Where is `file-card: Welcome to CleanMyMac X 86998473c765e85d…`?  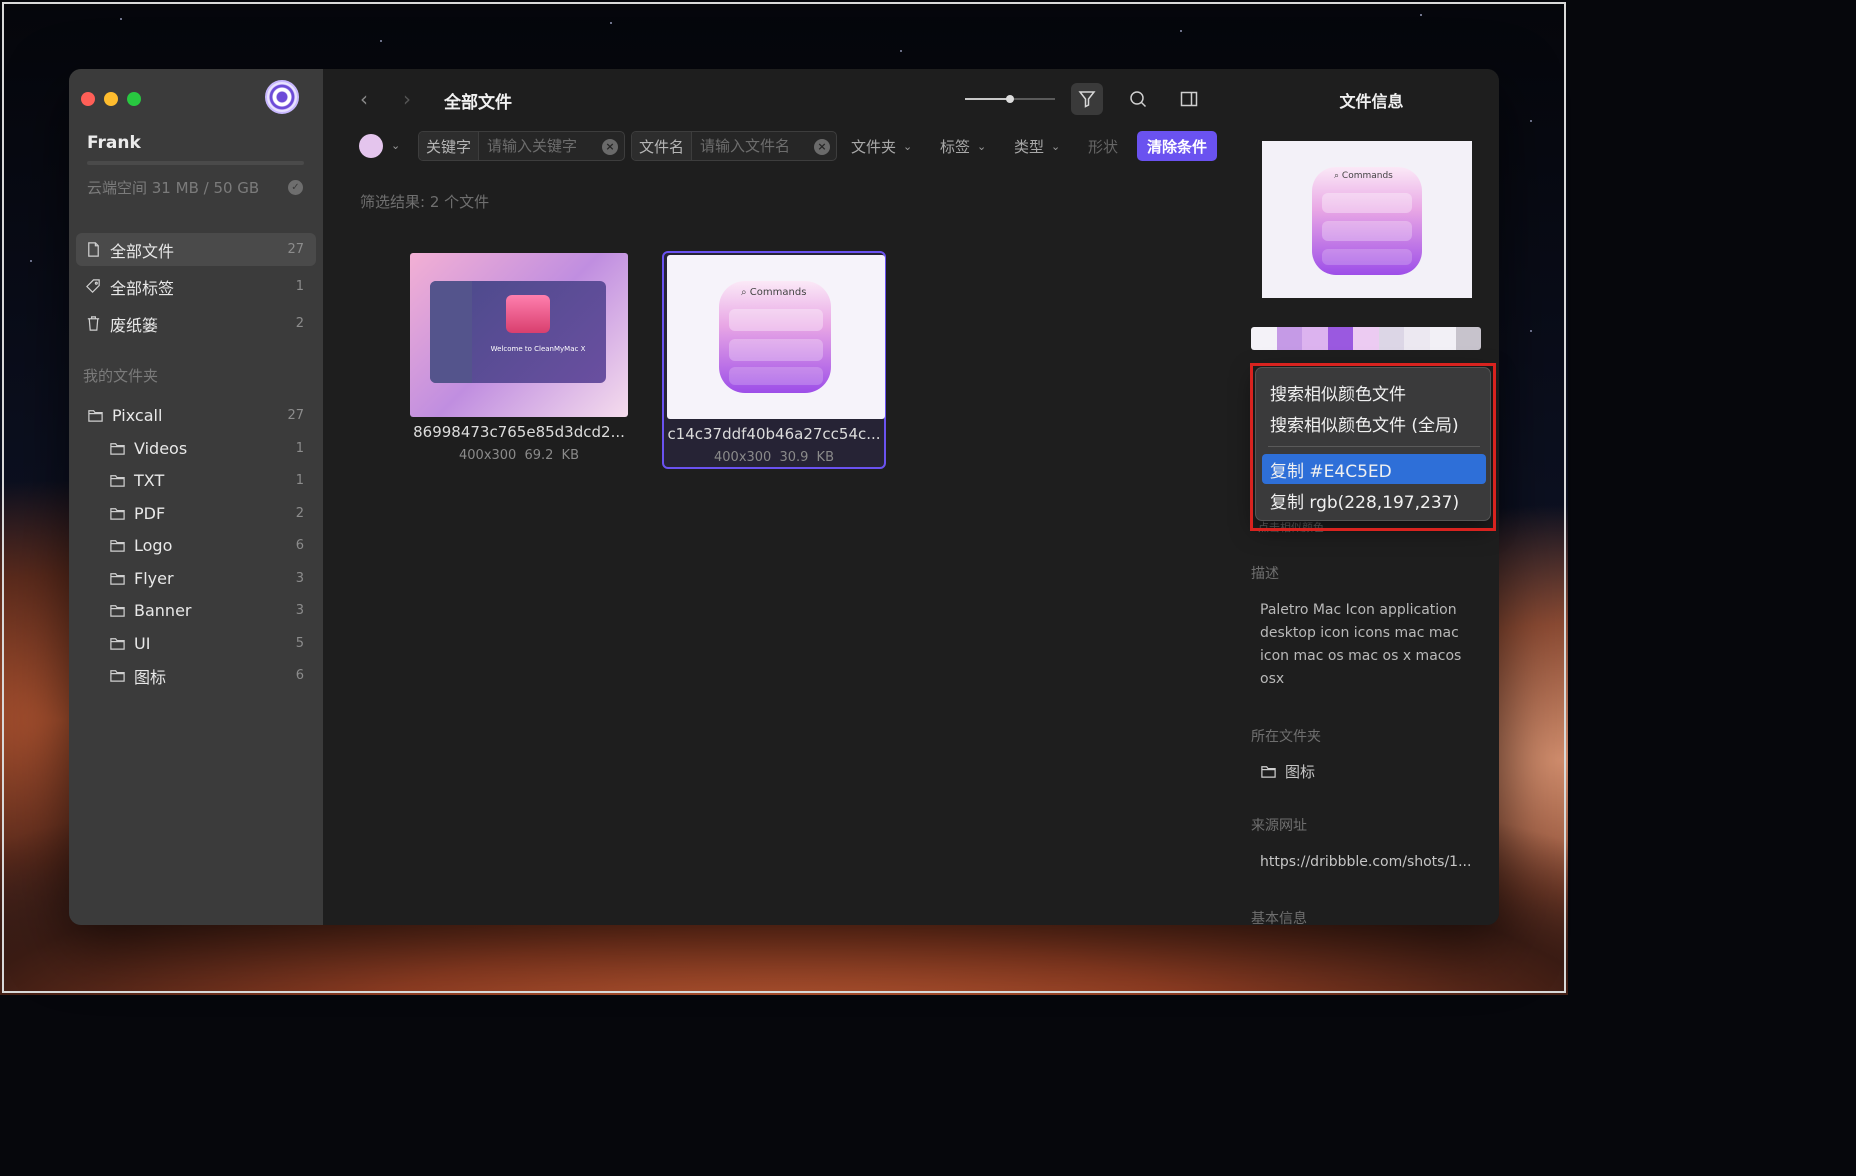
file-card: Welcome to CleanMyMac X 86998473c765e85d… is located at coordinates (519, 360).